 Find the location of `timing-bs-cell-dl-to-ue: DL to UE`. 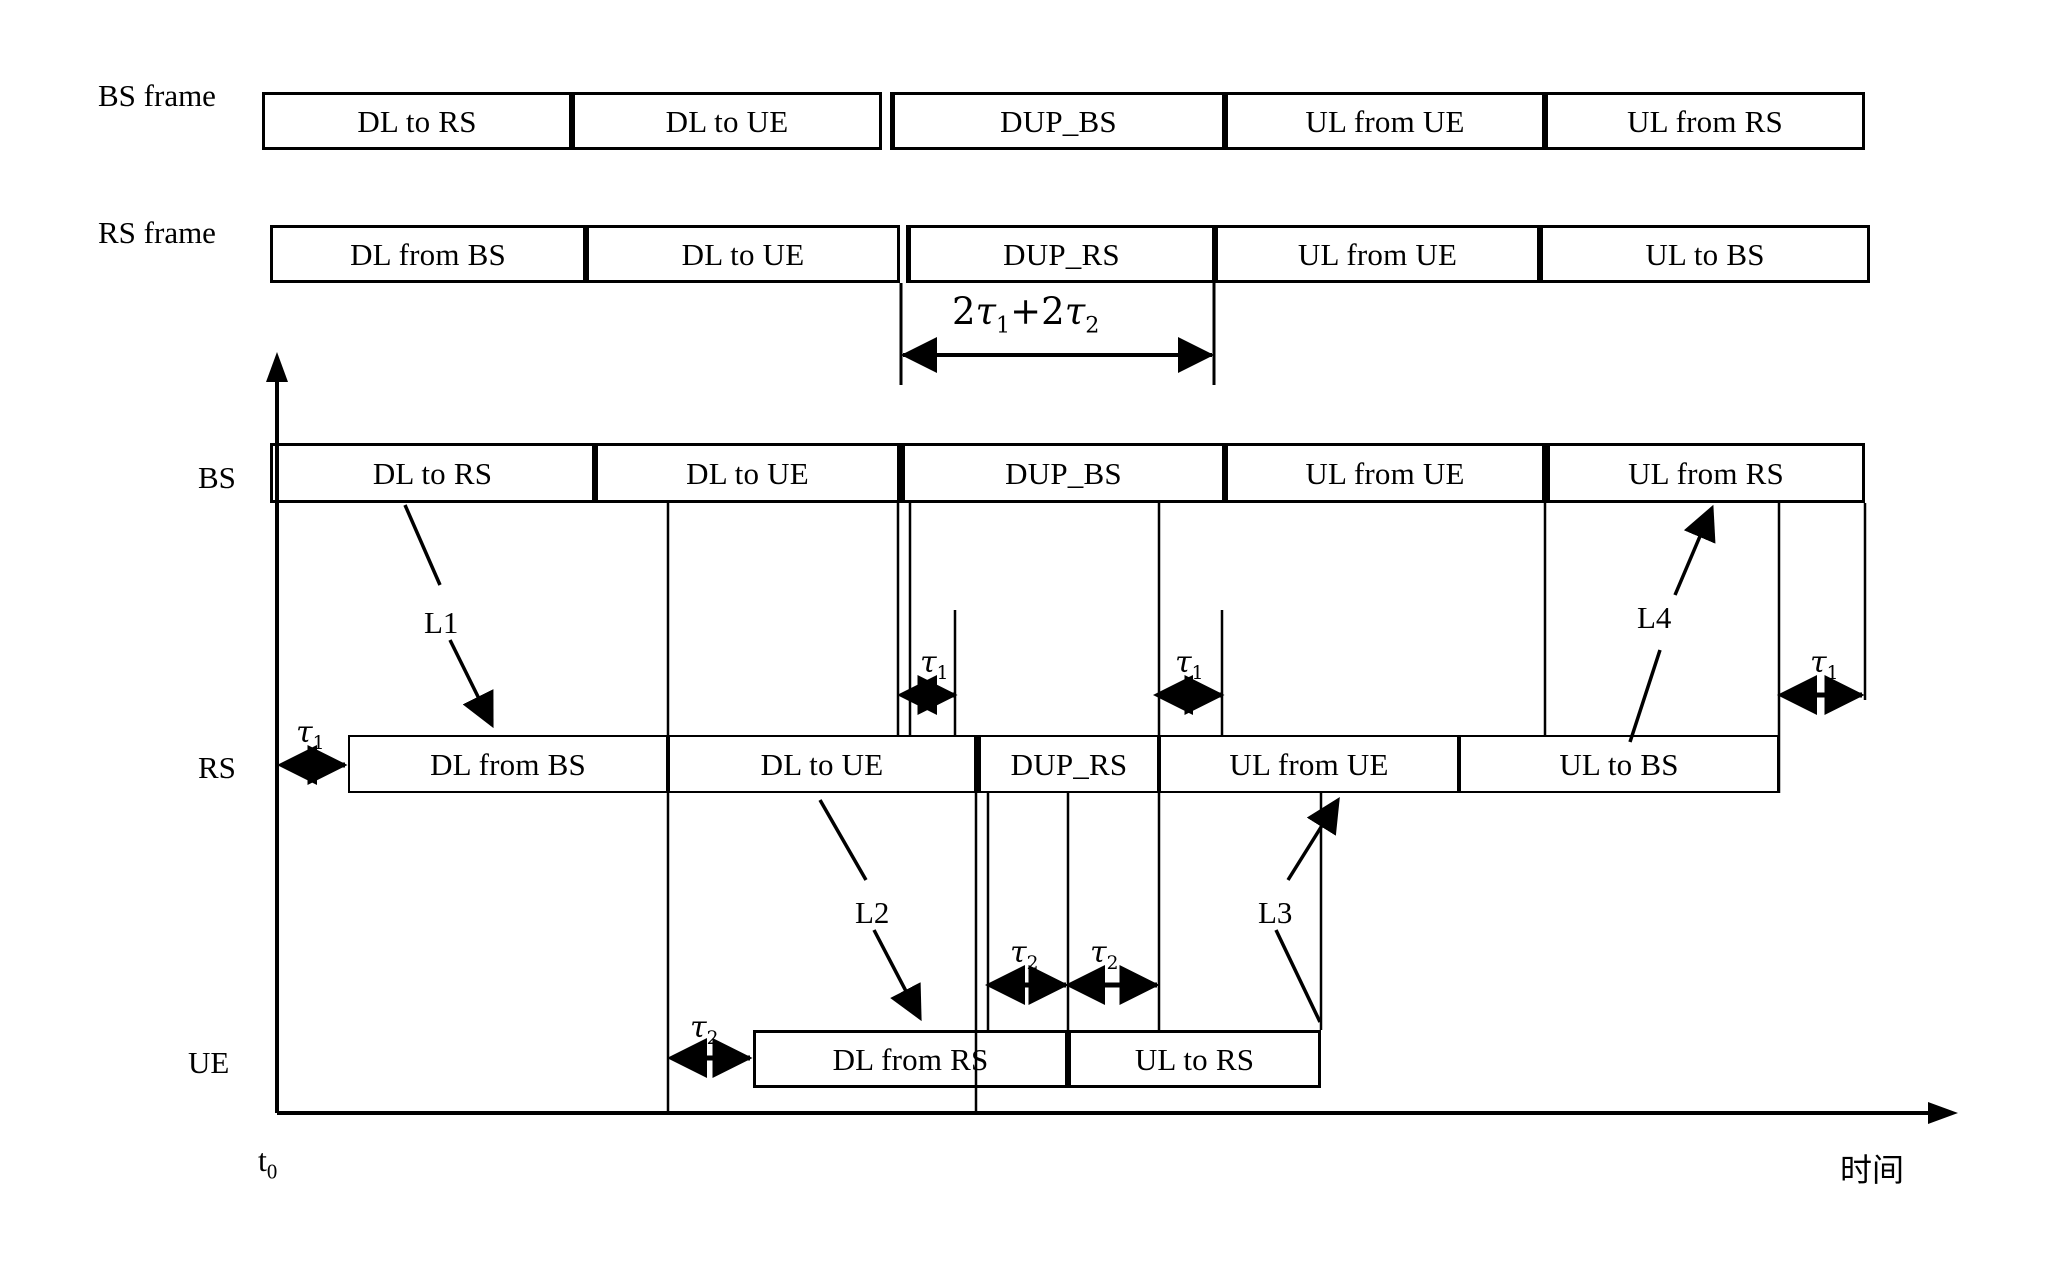

timing-bs-cell-dl-to-ue: DL to UE is located at coordinates (747, 473).